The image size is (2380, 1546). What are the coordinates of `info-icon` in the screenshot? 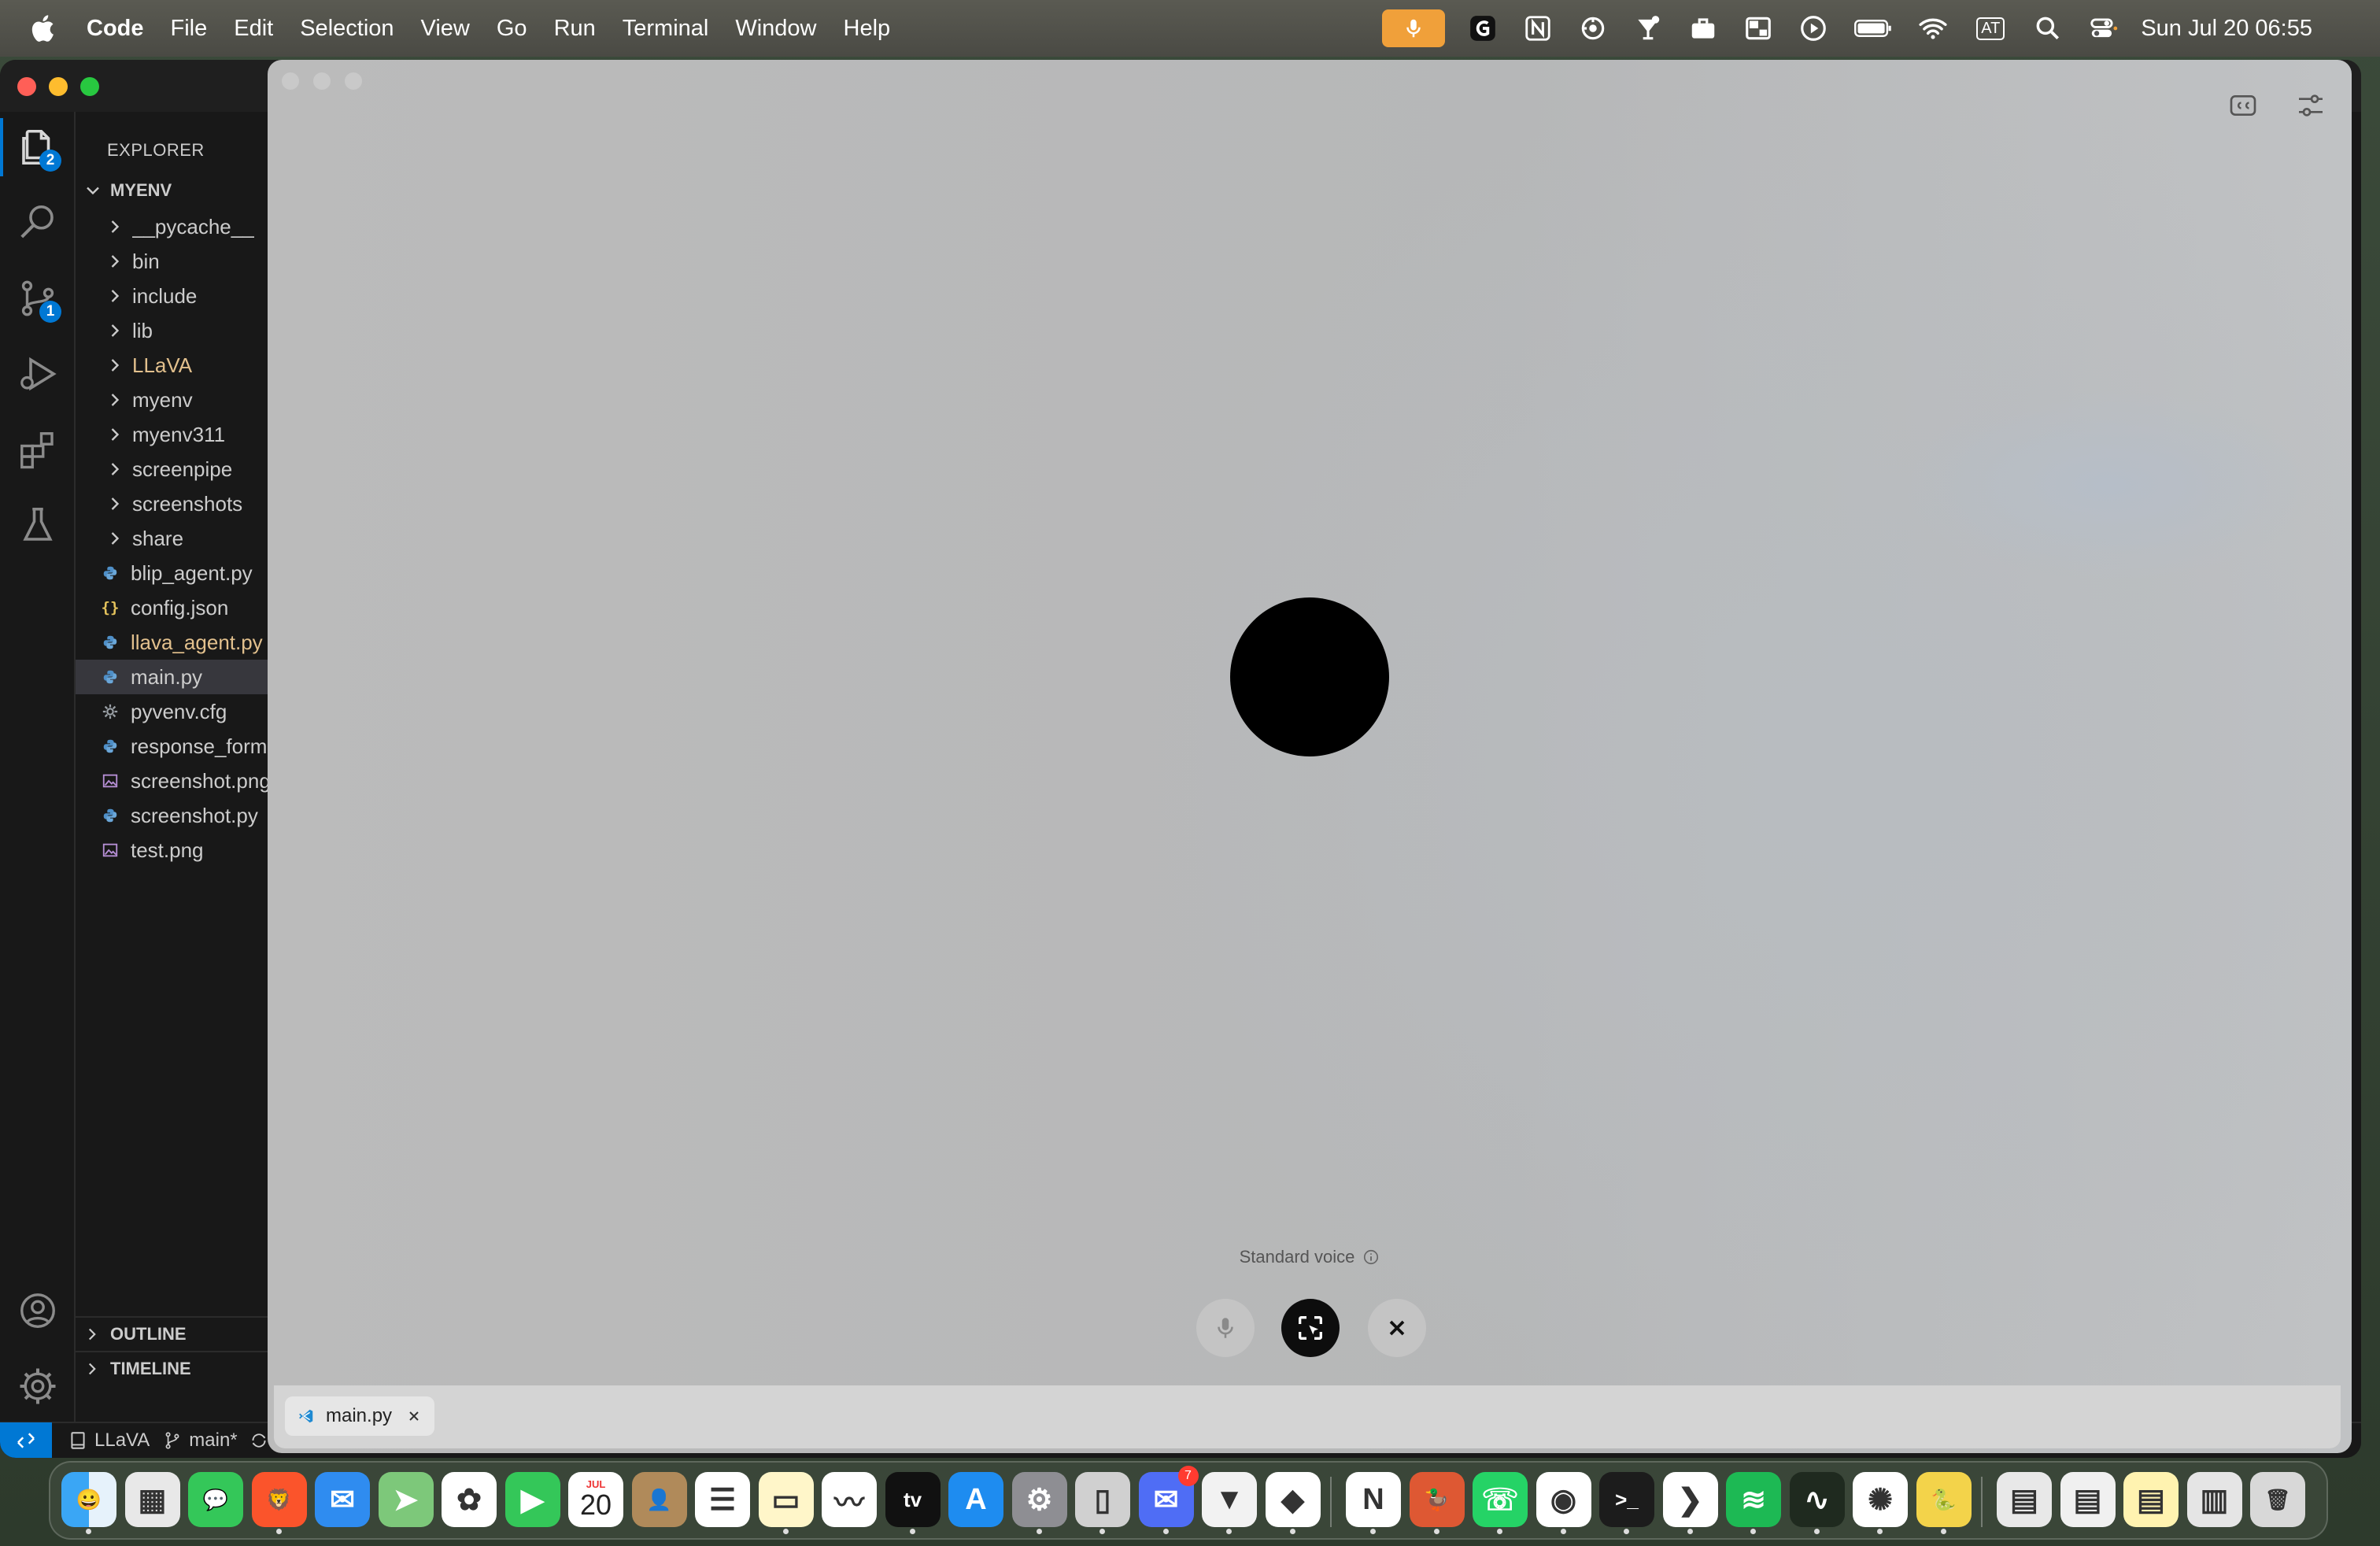 It's located at (1371, 1257).